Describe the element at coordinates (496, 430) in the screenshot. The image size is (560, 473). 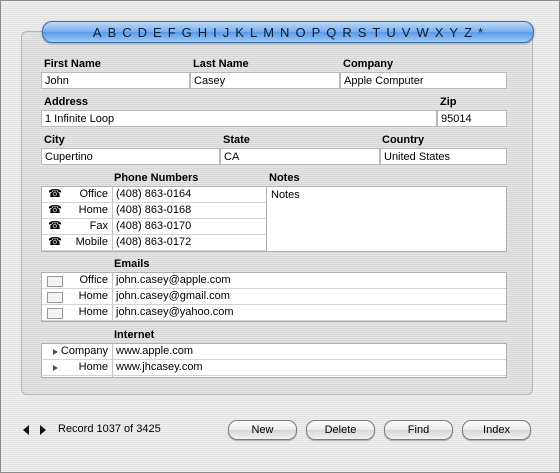
I see `index-button: Index` at that location.